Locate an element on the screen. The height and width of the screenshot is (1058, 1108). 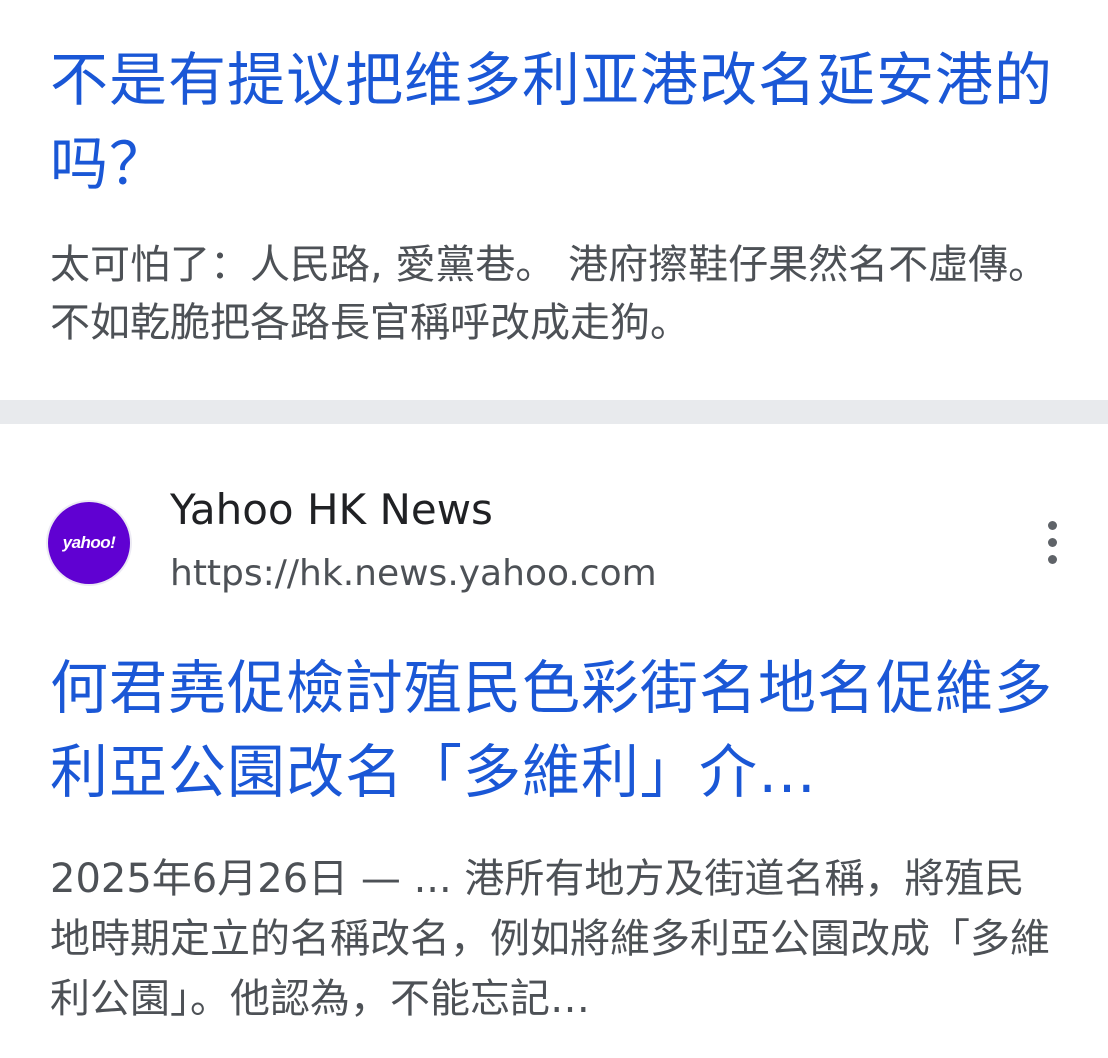
more-options-button is located at coordinates (1052, 542).